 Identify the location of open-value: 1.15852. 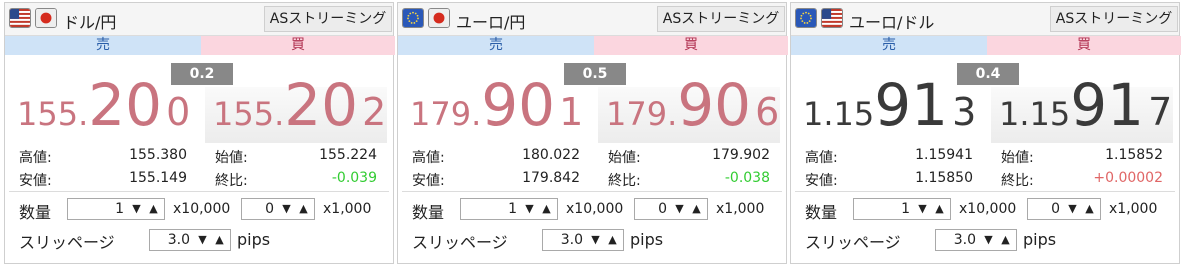
(1134, 155).